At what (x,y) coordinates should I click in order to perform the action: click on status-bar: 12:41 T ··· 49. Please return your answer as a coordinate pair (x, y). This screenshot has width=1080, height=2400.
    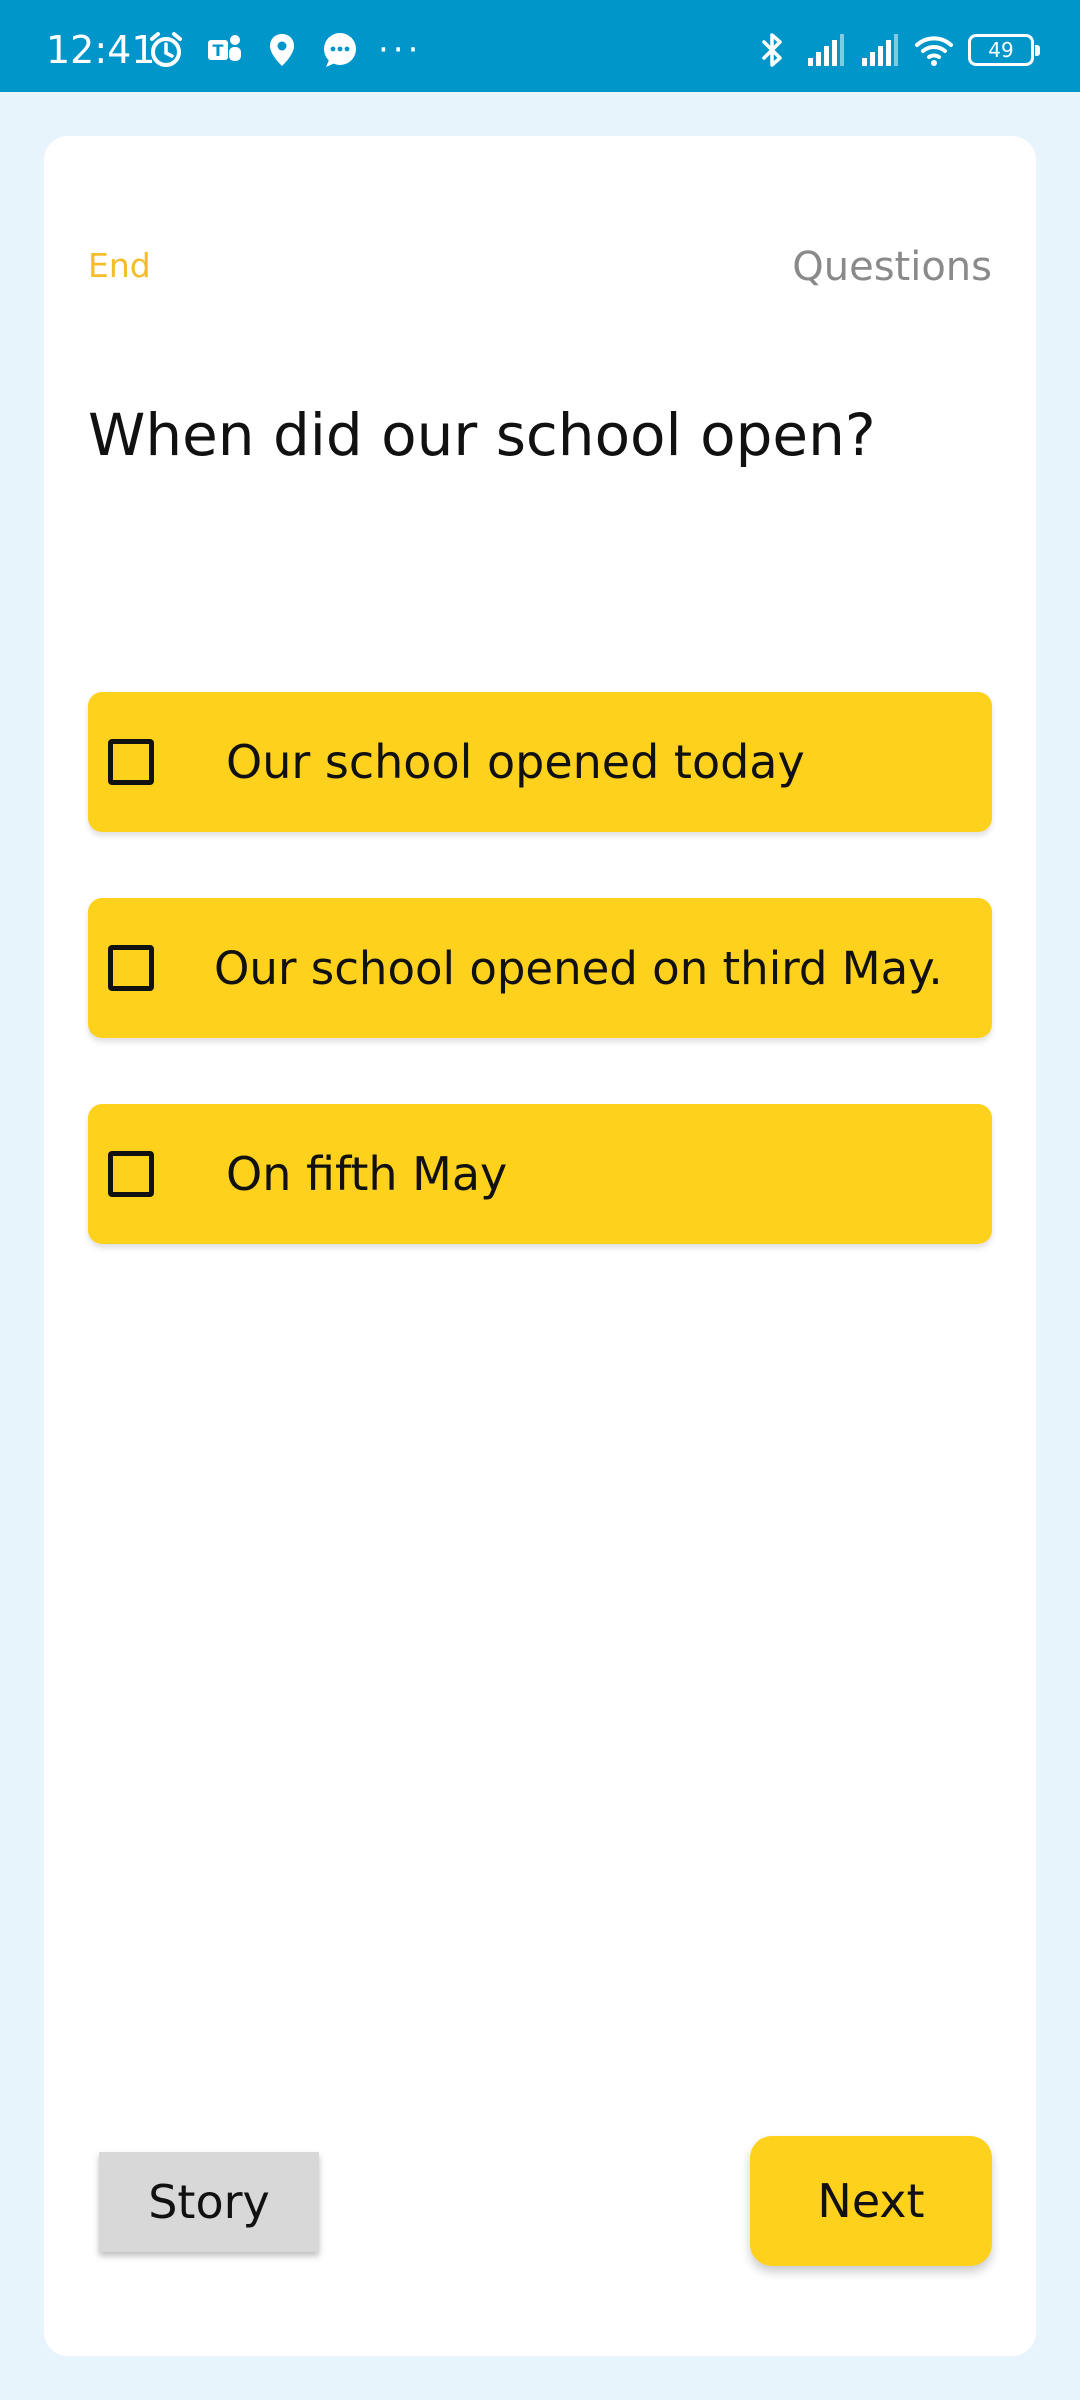
    Looking at the image, I should click on (540, 46).